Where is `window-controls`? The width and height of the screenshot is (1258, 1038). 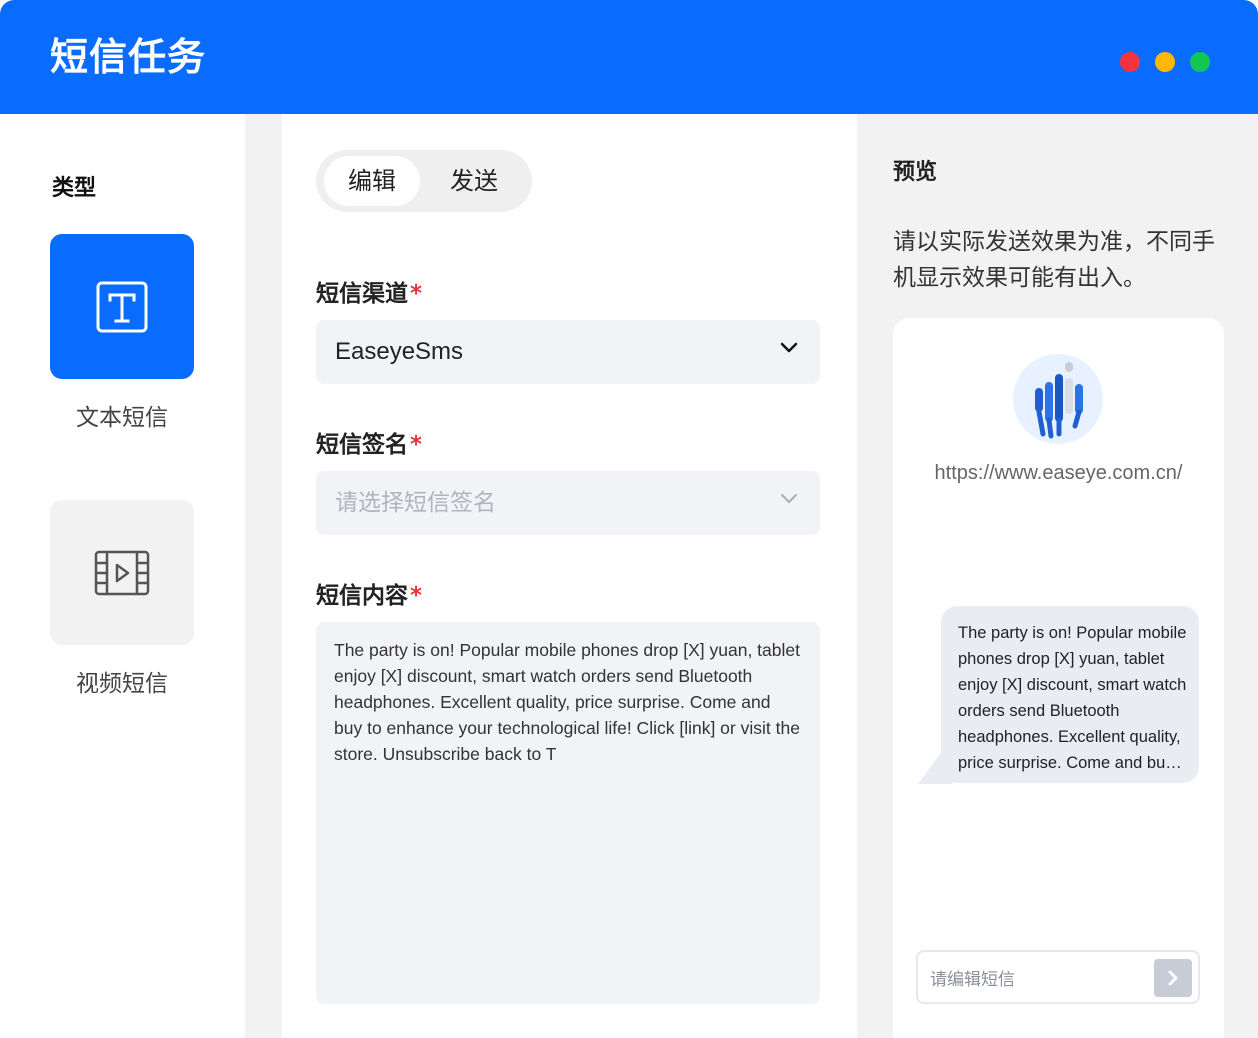 window-controls is located at coordinates (1165, 62).